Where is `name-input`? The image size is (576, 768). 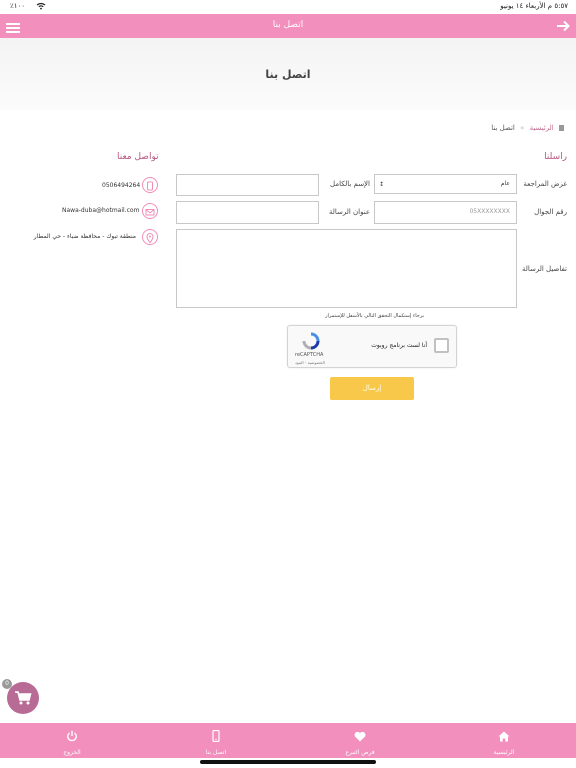 name-input is located at coordinates (247, 185).